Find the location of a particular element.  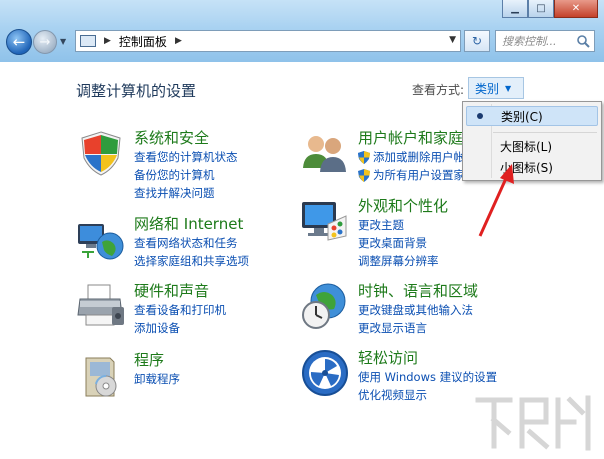

back-button: ← is located at coordinates (19, 42).